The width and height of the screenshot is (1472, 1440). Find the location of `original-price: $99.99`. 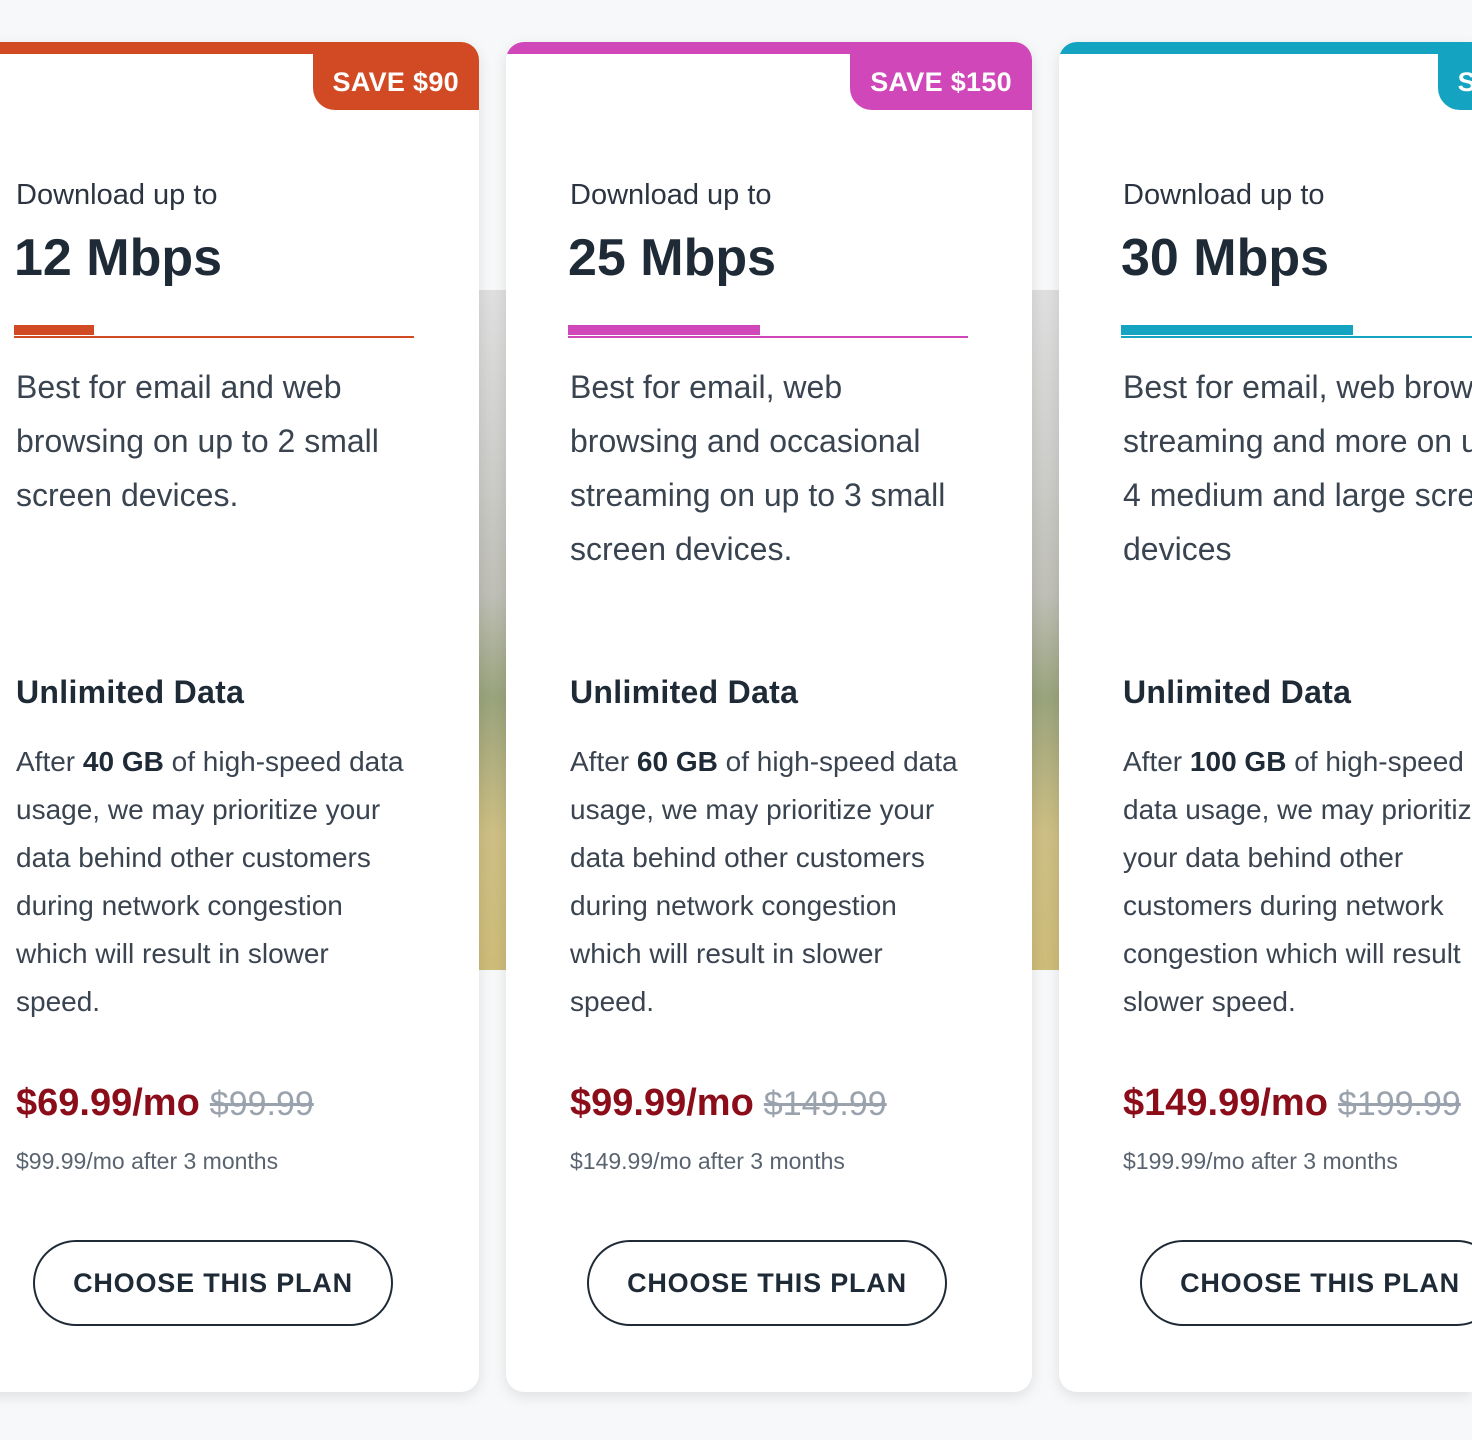

original-price: $99.99 is located at coordinates (261, 1104).